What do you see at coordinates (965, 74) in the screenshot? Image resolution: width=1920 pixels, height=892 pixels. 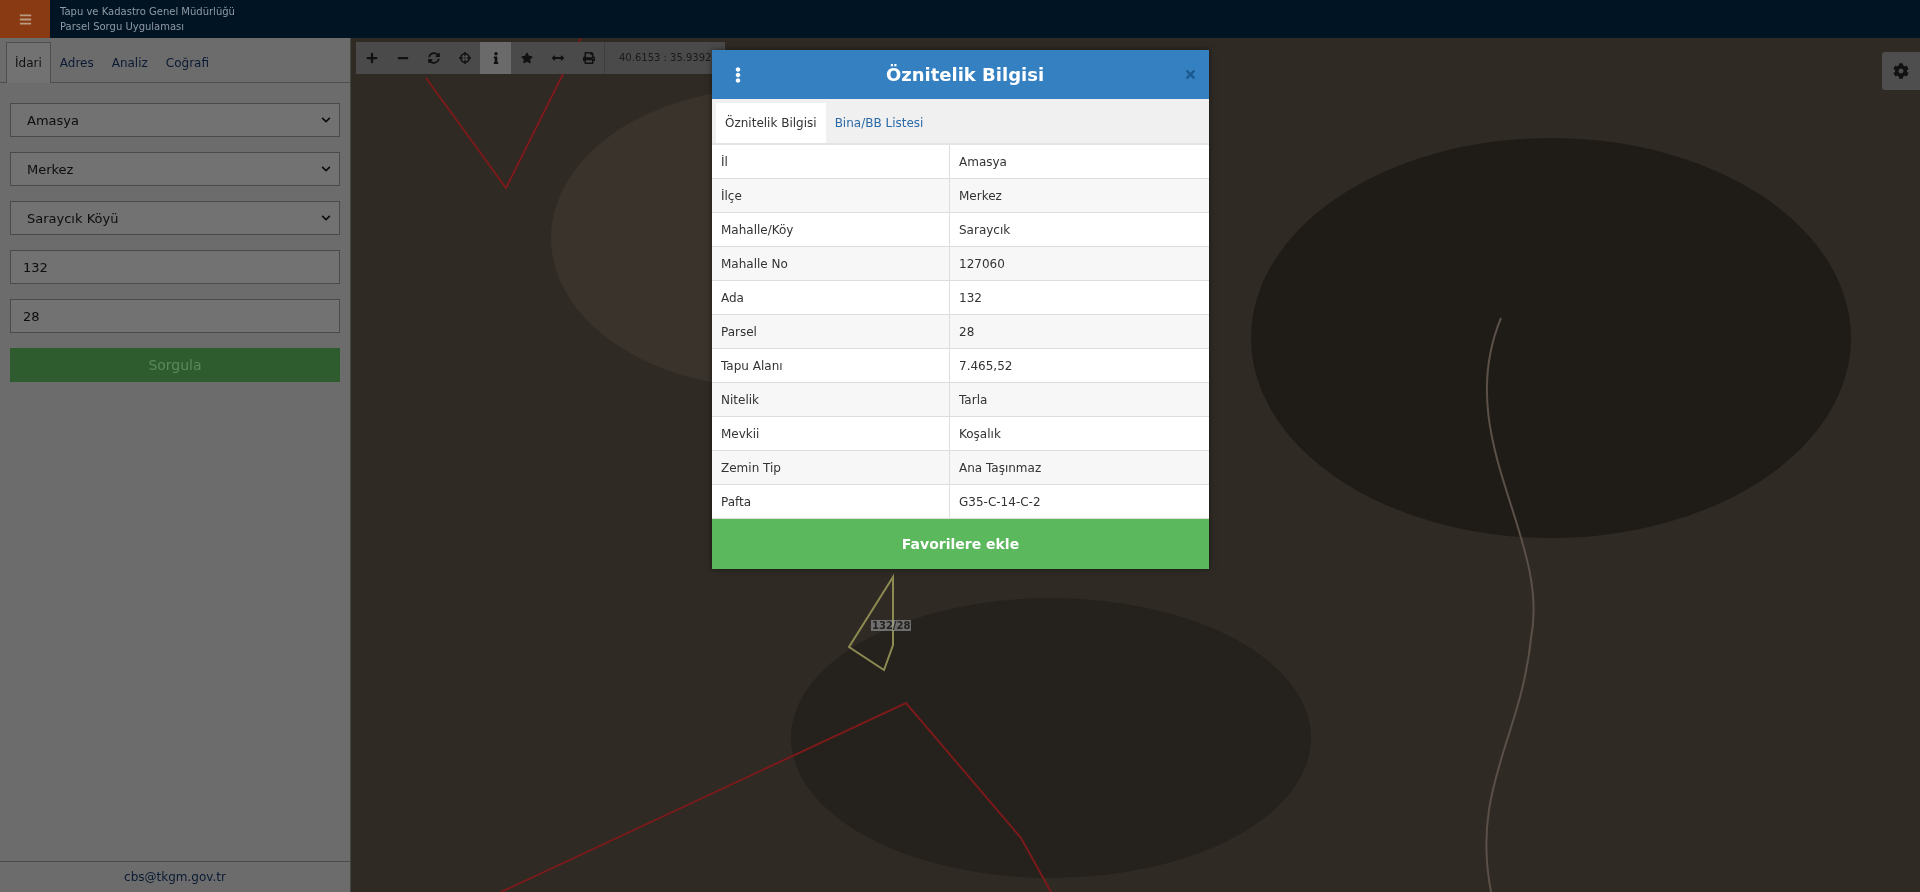 I see `dialog-title: Öznitelik Bilgisi` at bounding box center [965, 74].